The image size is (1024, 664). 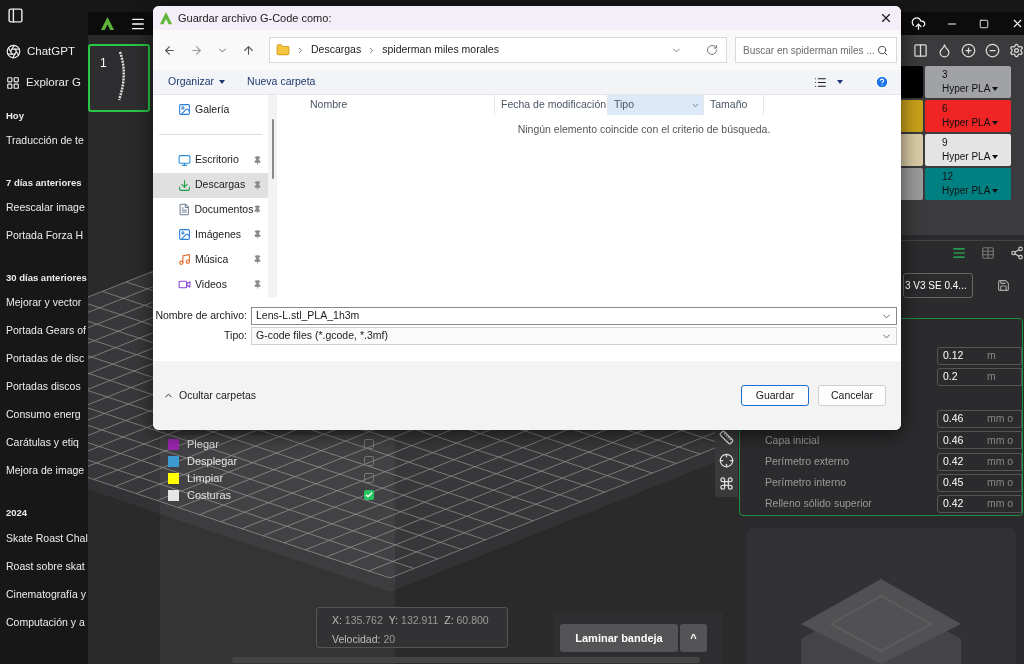 I want to click on nav-item: Escritorio, so click(x=210, y=160).